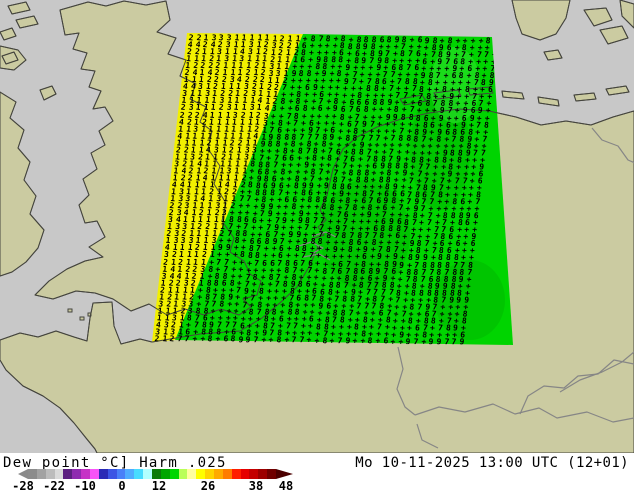  I want to click on colorbar-segments, so click(152, 474).